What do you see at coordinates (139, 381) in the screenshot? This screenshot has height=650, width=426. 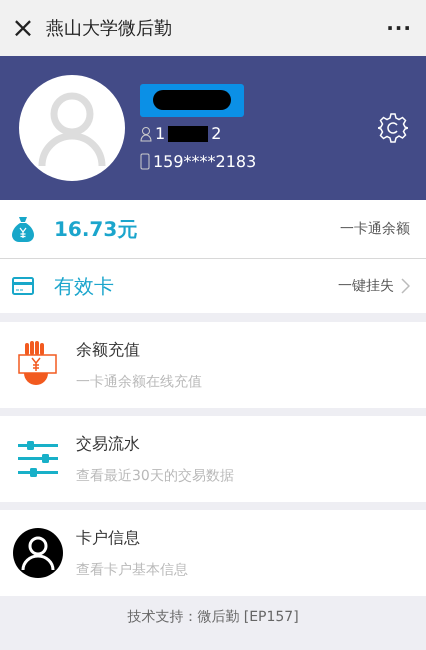 I see `menu-subtitle: 一卡通余额在线充值` at bounding box center [139, 381].